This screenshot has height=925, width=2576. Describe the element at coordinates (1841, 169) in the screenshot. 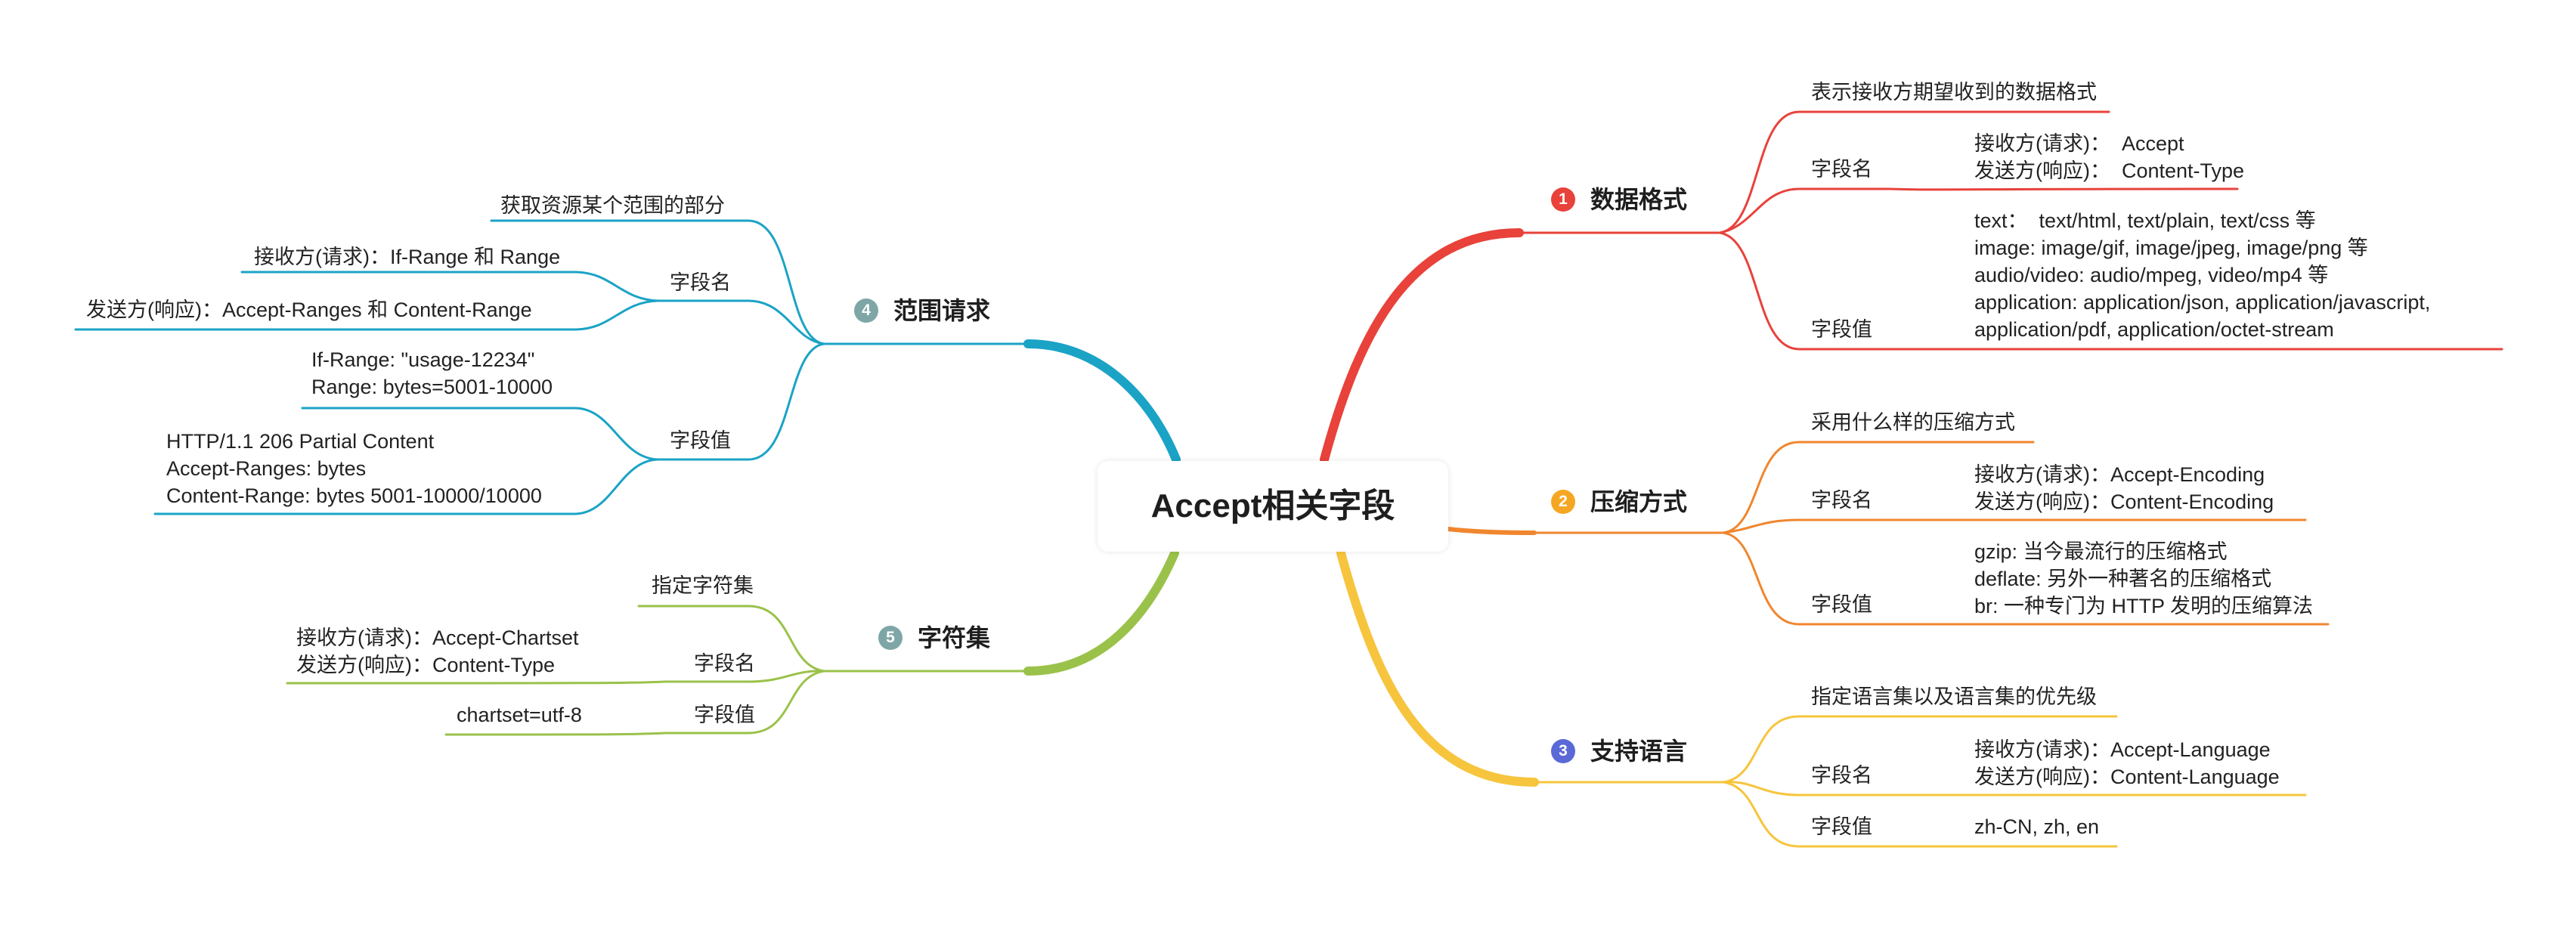

I see `data-format-field-name-label: 字段名` at that location.